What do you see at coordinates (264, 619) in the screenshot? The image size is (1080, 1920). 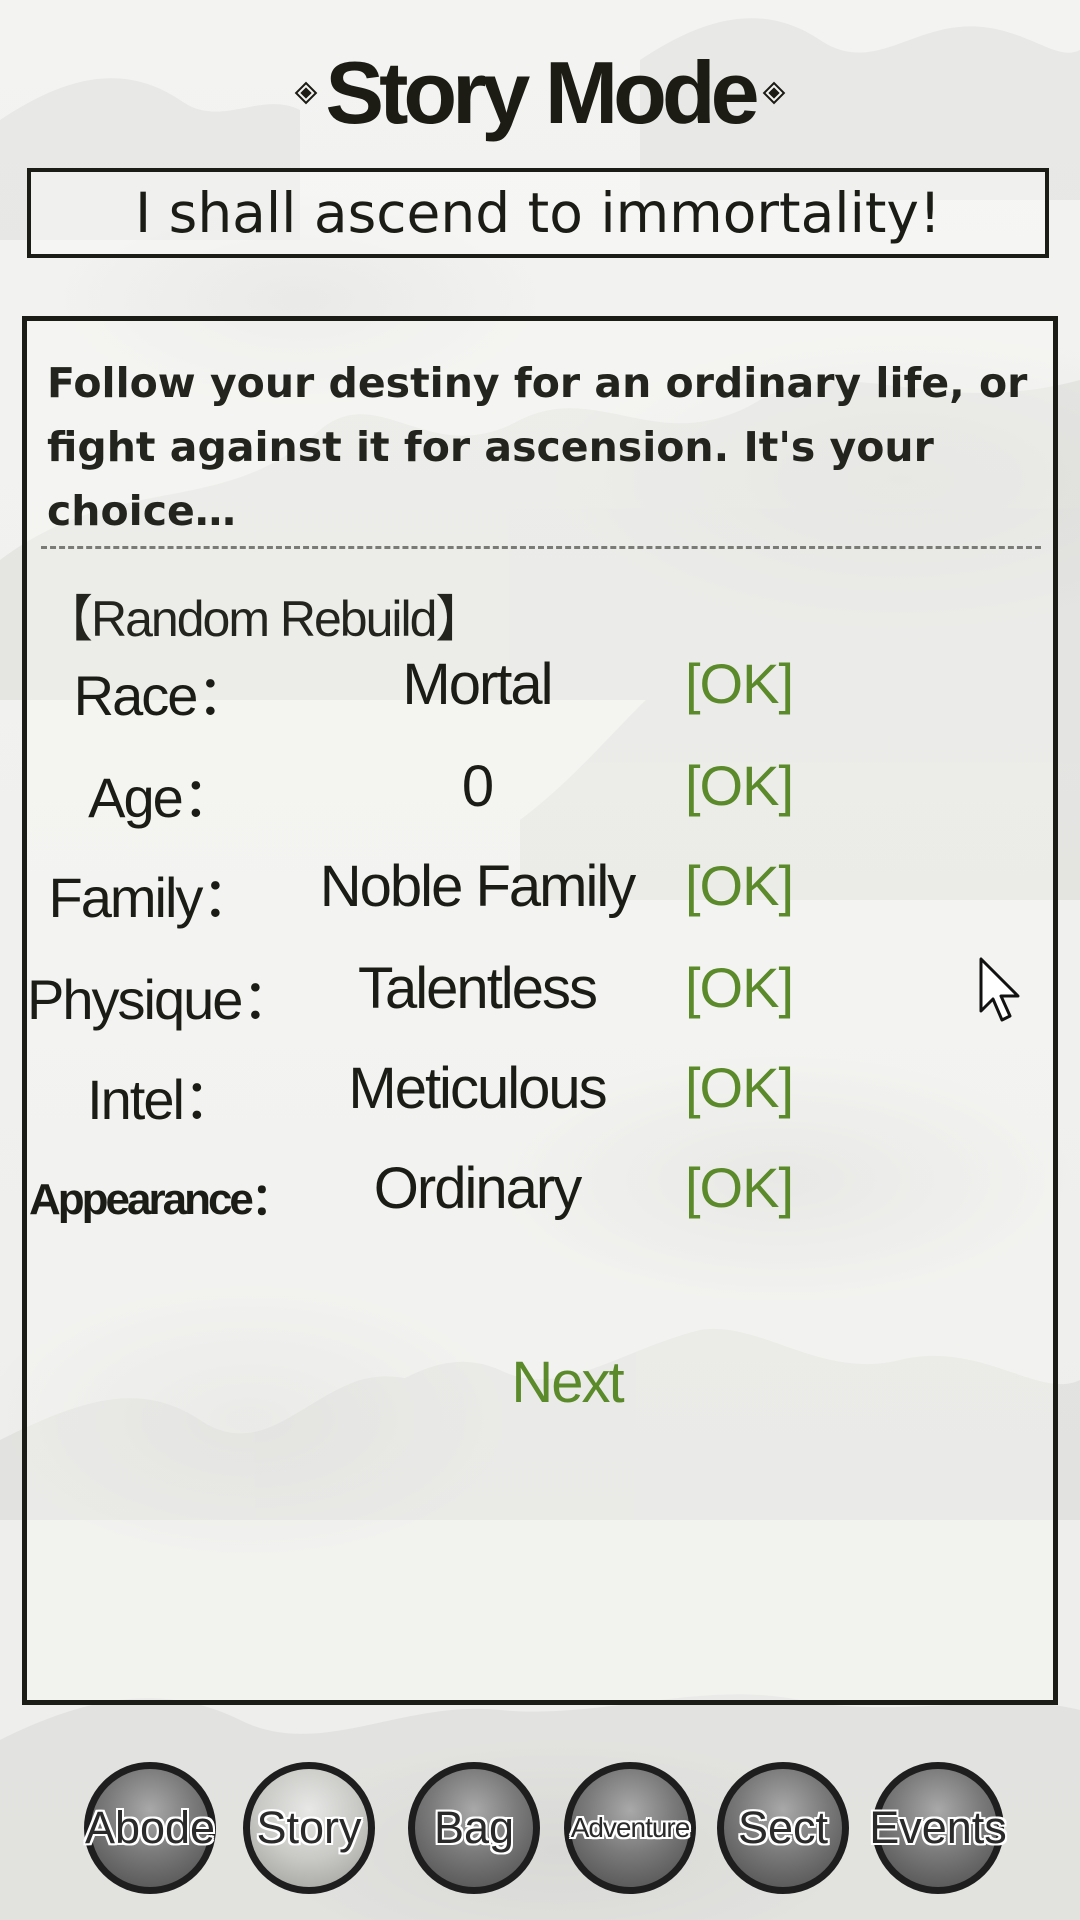 I see `section-heading: 【Random Rebuild】` at bounding box center [264, 619].